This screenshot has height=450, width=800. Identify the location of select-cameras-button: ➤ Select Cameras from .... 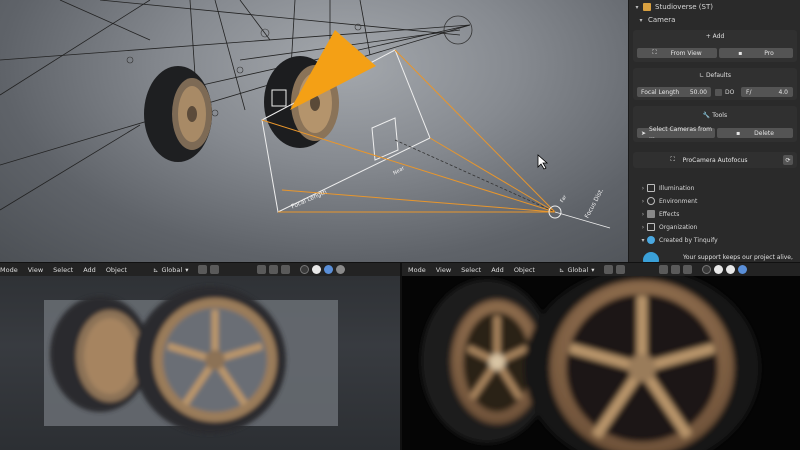
(676, 133).